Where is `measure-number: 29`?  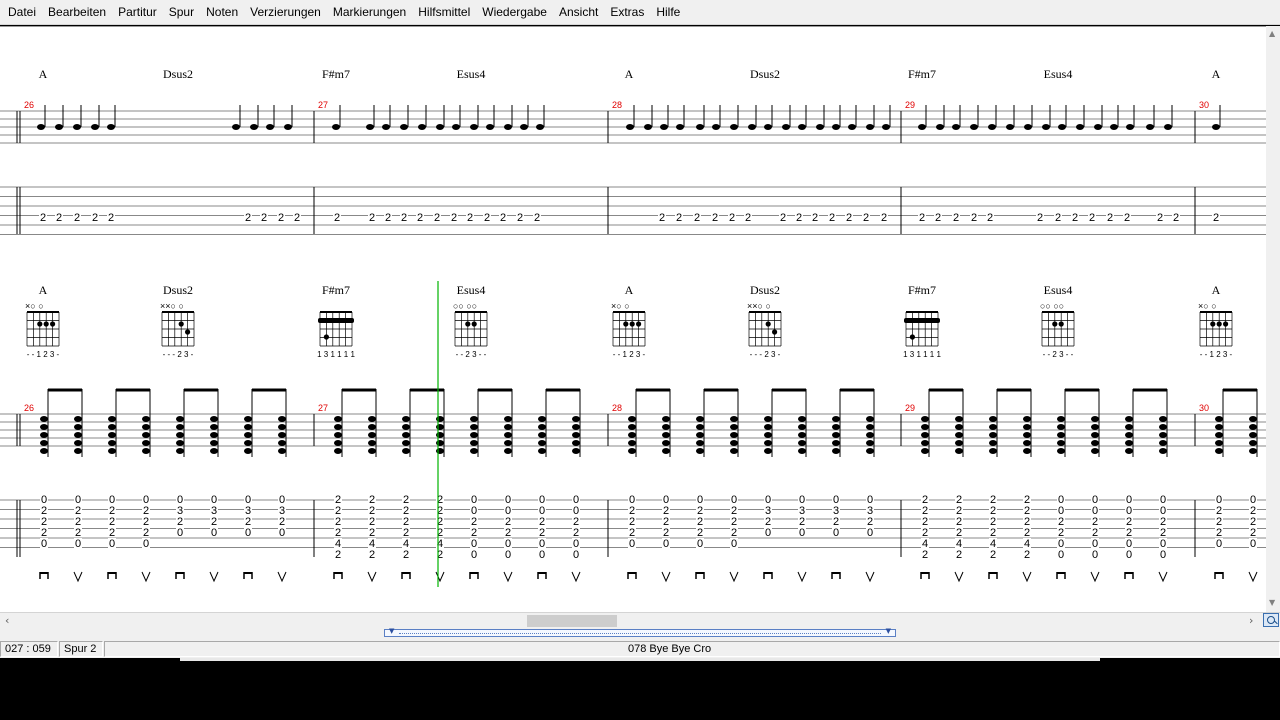
measure-number: 29 is located at coordinates (910, 408).